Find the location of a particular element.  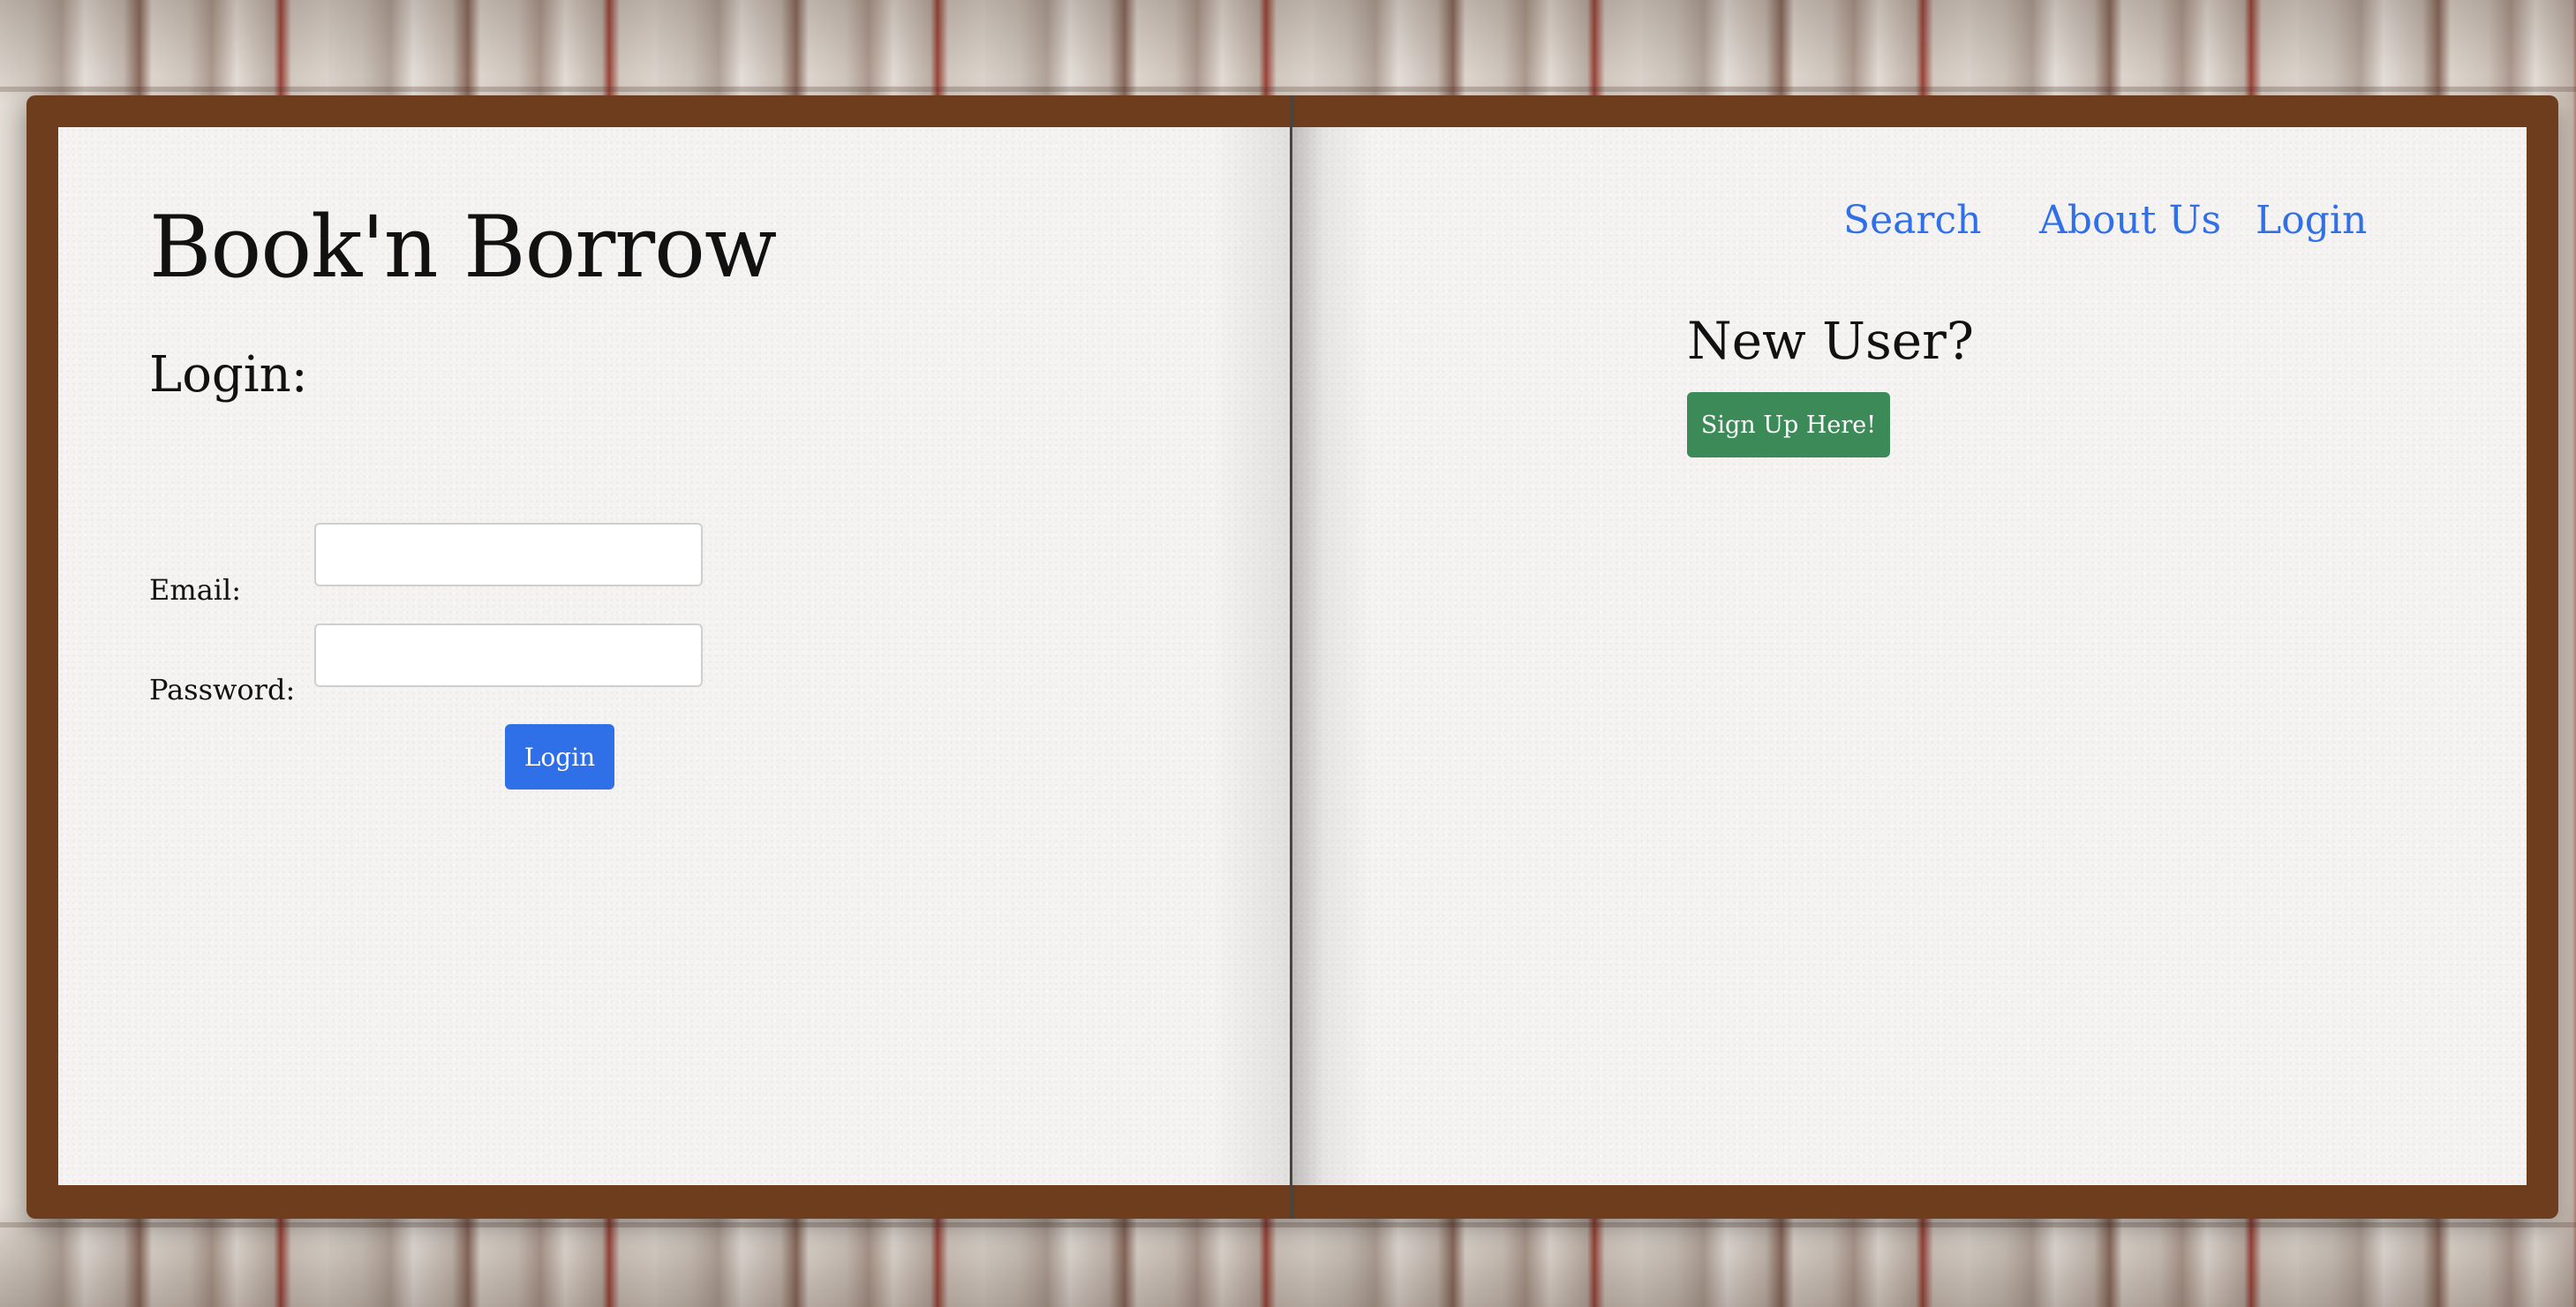

background-shelf-line-top is located at coordinates (1288, 89).